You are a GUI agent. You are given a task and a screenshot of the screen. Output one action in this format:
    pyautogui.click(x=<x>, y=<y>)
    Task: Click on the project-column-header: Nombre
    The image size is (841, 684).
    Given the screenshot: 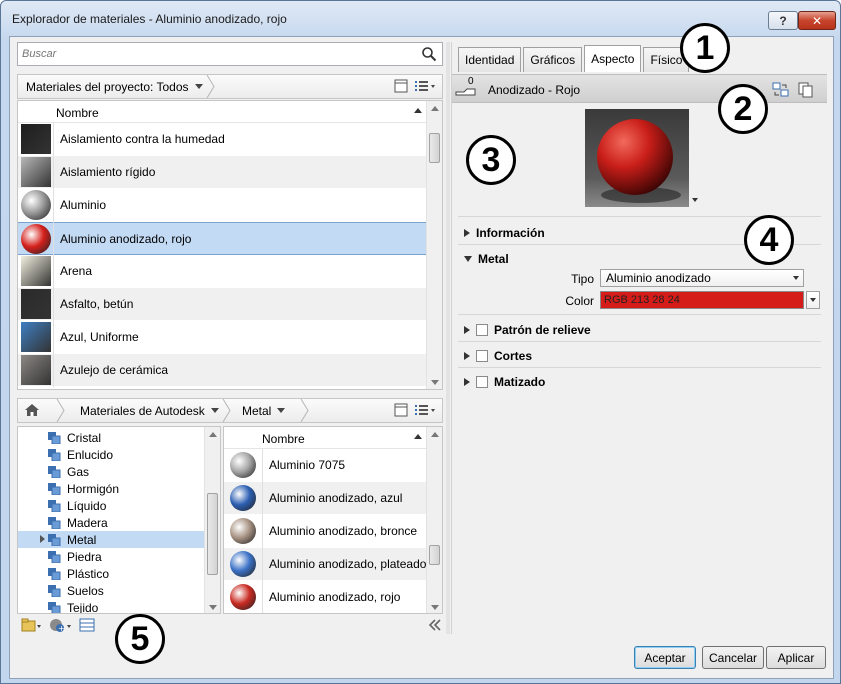 What is the action you would take?
    pyautogui.click(x=223, y=112)
    